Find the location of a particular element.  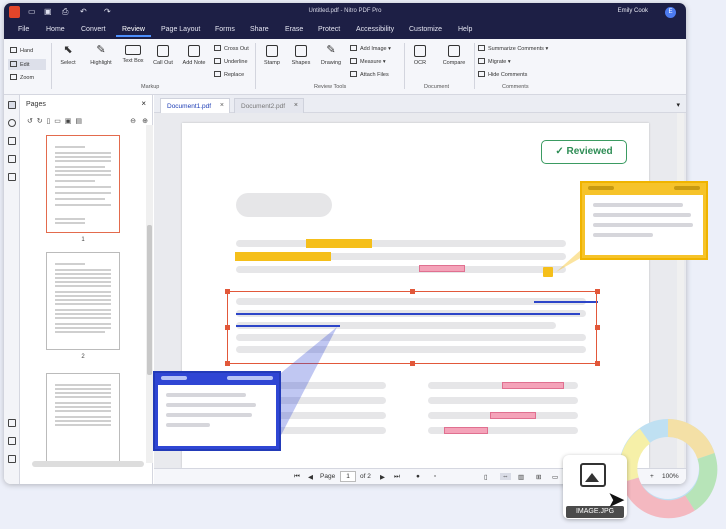

comment-popup-yellow is located at coordinates (644, 220).